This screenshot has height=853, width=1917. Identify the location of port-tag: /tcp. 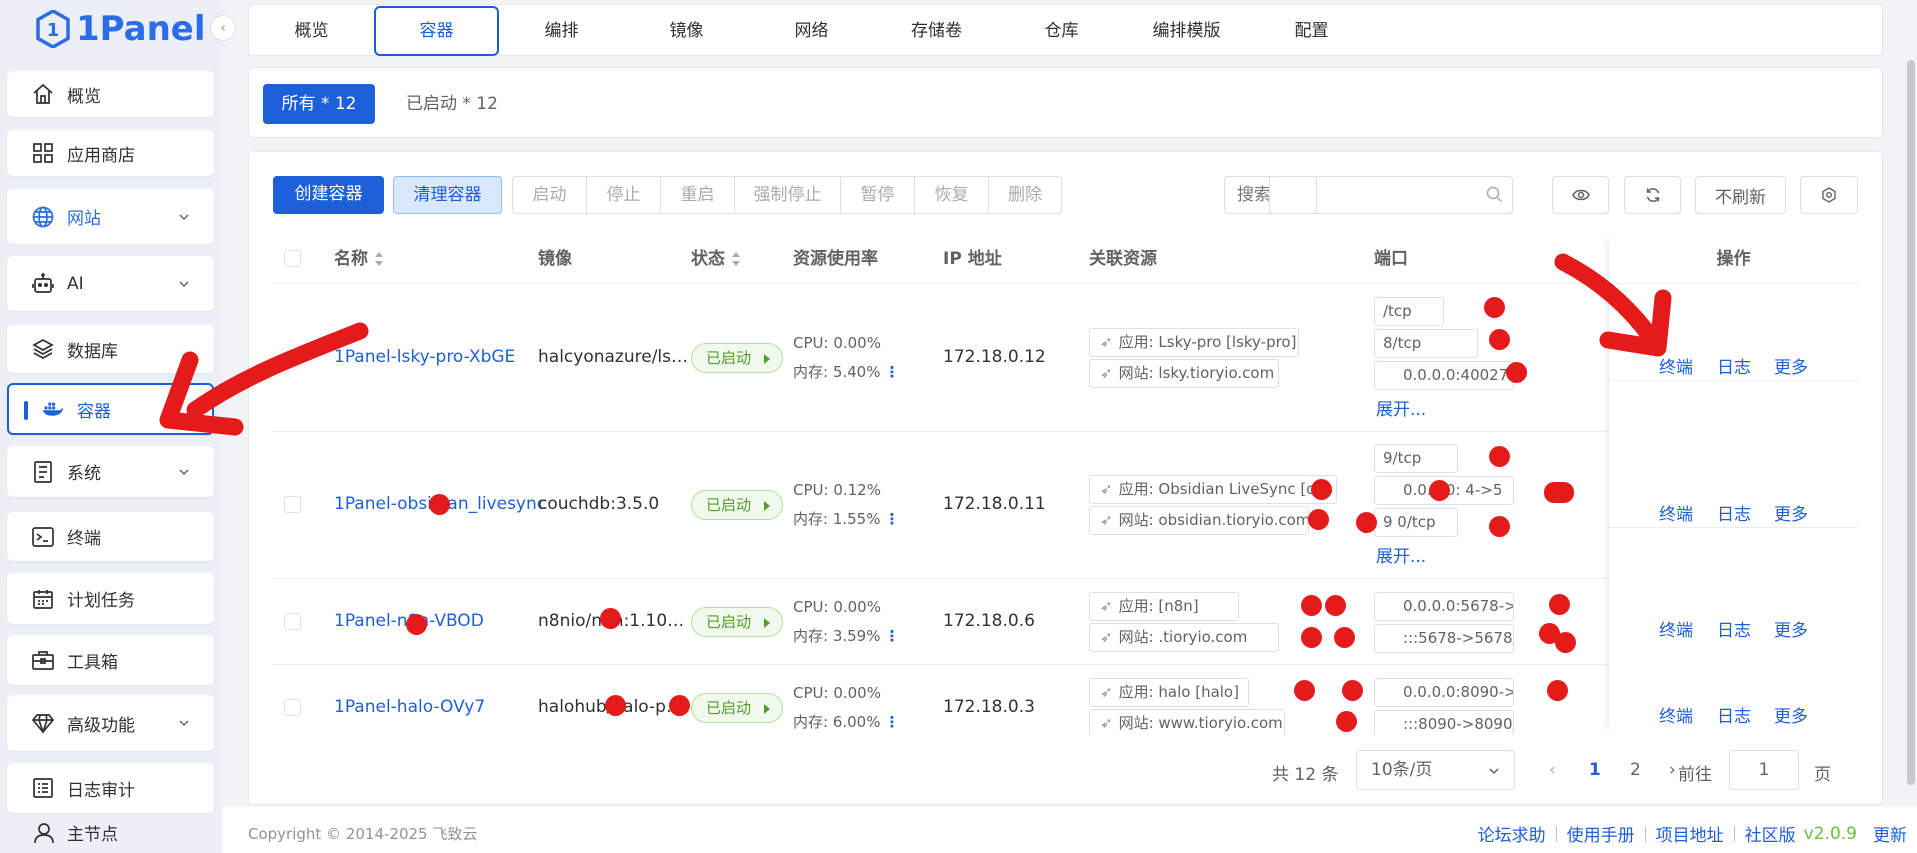
(1409, 311).